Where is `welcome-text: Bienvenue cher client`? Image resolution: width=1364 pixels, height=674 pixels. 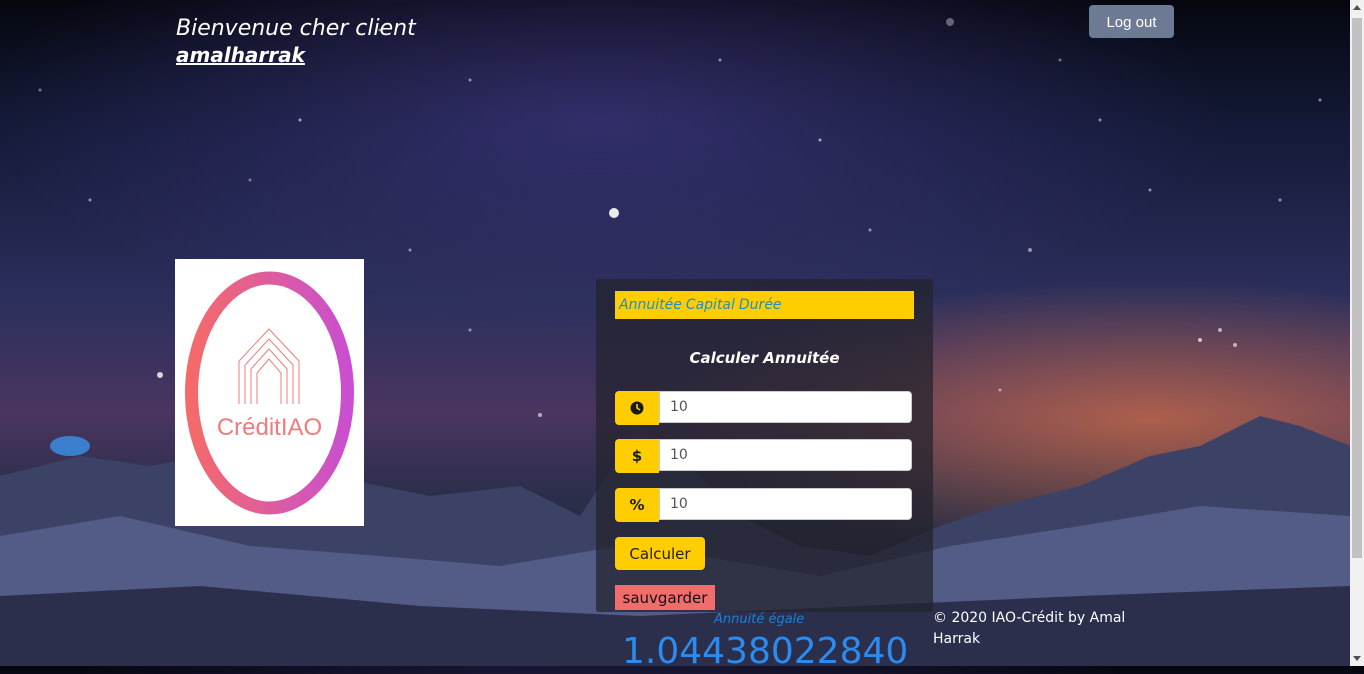
welcome-text: Bienvenue cher client is located at coordinates (296, 28).